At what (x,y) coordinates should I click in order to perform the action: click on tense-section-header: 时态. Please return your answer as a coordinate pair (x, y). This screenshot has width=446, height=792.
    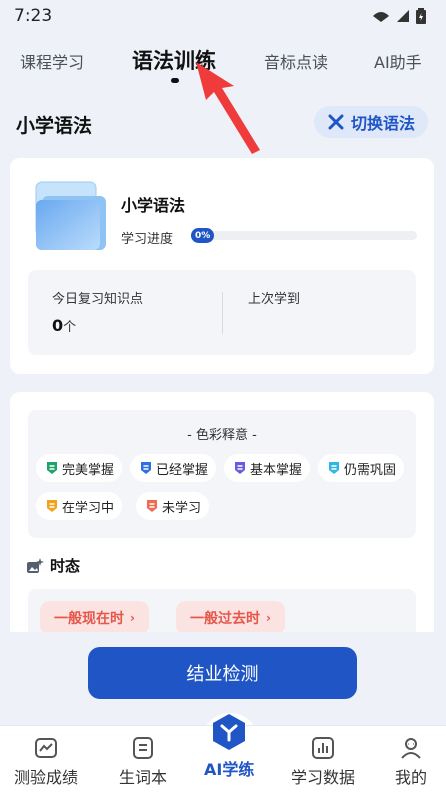
    Looking at the image, I should click on (53, 565).